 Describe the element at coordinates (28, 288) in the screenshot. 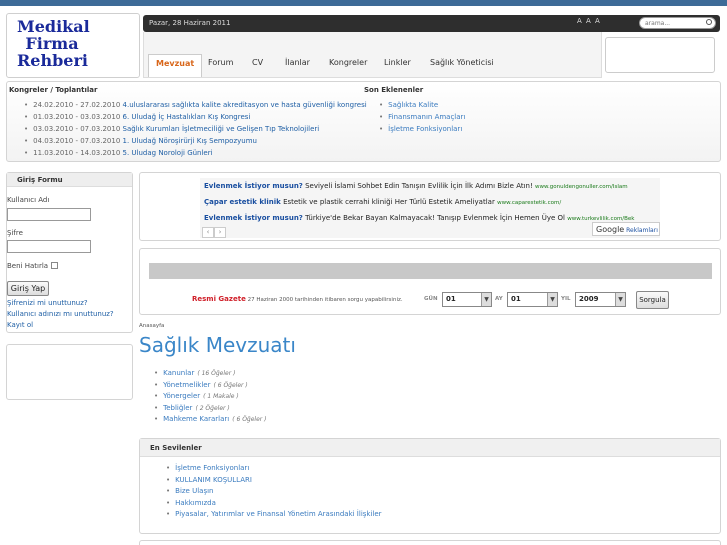

I see `login-button: Giriş Yap` at that location.